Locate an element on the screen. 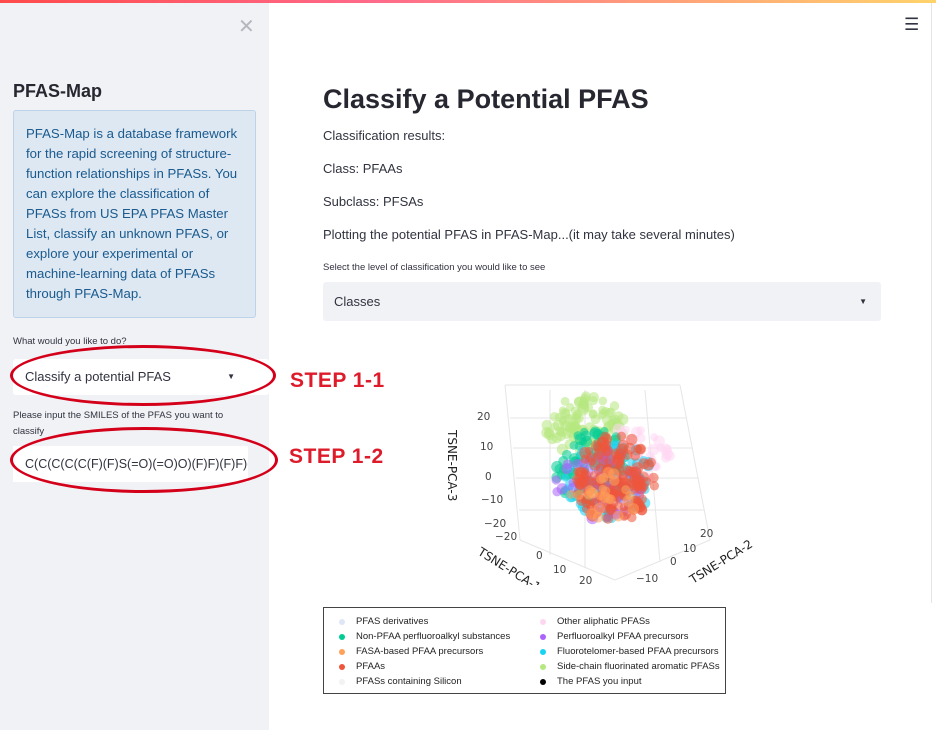  legend-item: Fluorotelomer-based PFAA precursors is located at coordinates (629, 652).